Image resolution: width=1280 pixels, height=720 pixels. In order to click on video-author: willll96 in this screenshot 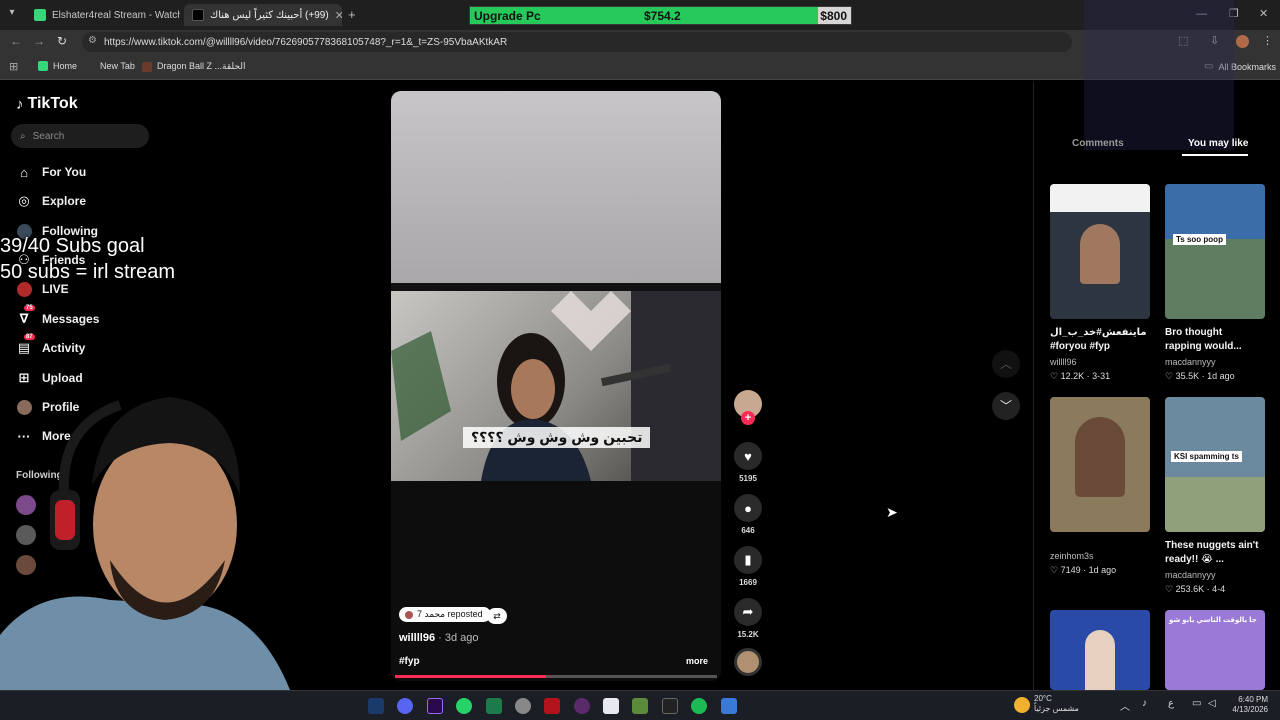, I will do `click(417, 638)`.